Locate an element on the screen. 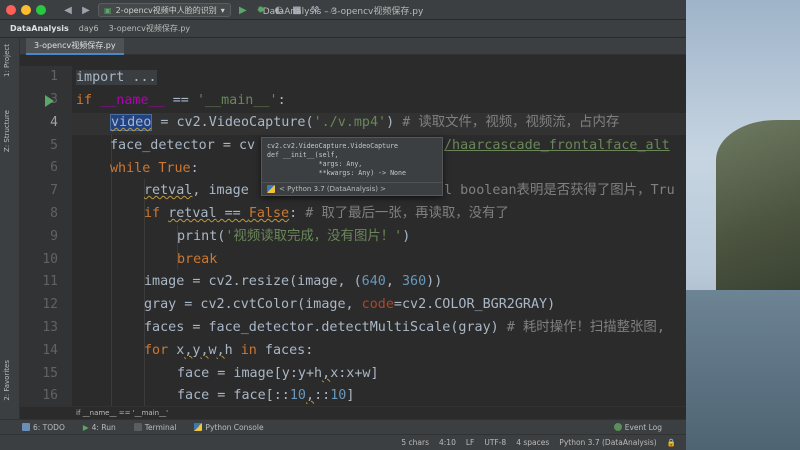 This screenshot has height=450, width=800. tool-window-stripe: 1: Project Z: Structure 2: Favorites is located at coordinates (10, 234).